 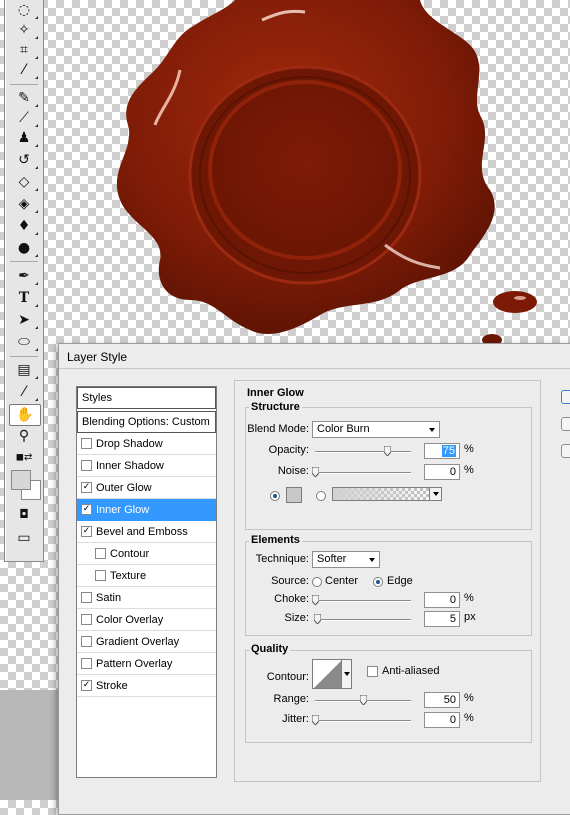 I want to click on new-style-button, so click(x=565, y=451).